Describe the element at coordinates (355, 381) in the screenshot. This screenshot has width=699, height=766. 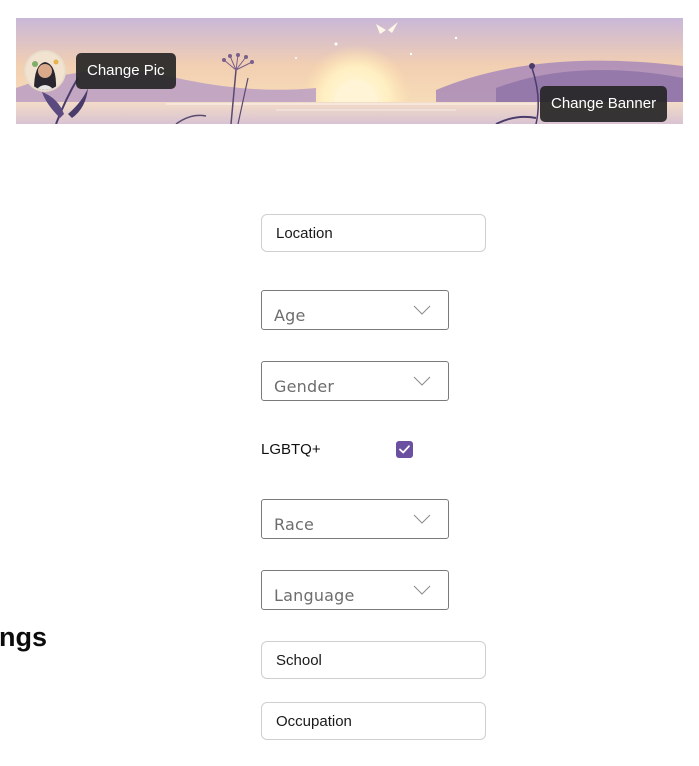
I see `gender-select: Gender` at that location.